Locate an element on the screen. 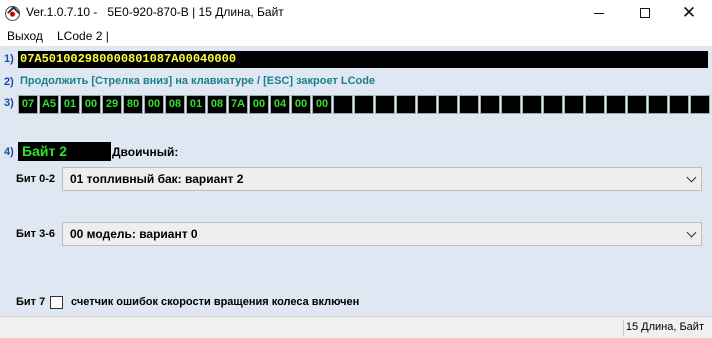  byte-cell: 07 is located at coordinates (28, 104).